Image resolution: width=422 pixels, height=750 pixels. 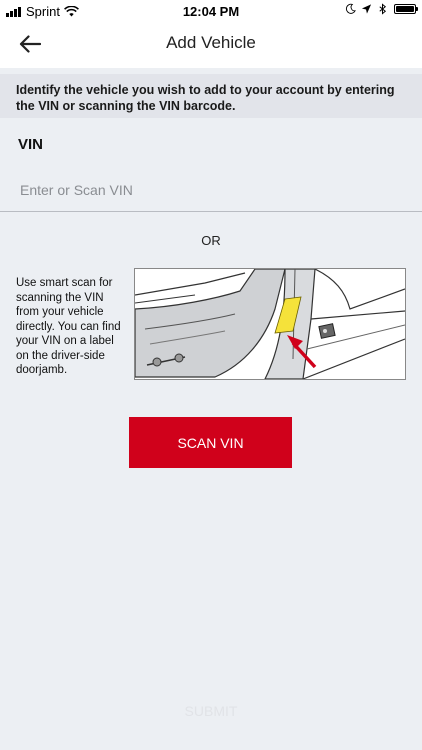 What do you see at coordinates (350, 8) in the screenshot?
I see `moon-icon` at bounding box center [350, 8].